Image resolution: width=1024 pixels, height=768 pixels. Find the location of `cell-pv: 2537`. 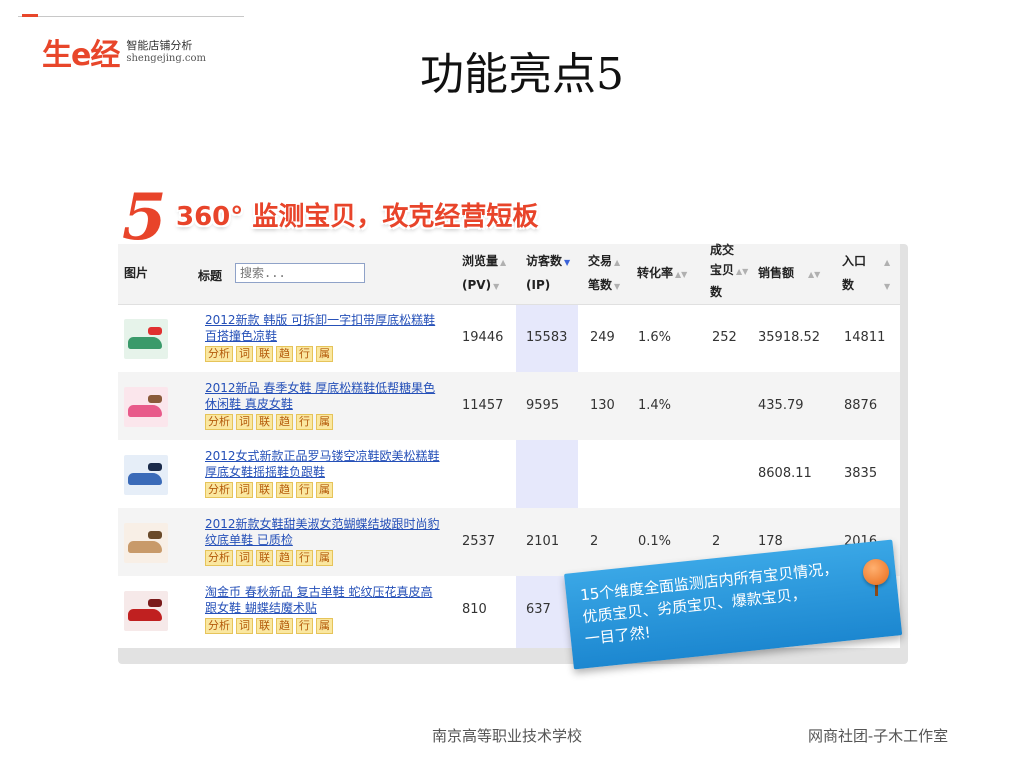

cell-pv: 2537 is located at coordinates (479, 541).